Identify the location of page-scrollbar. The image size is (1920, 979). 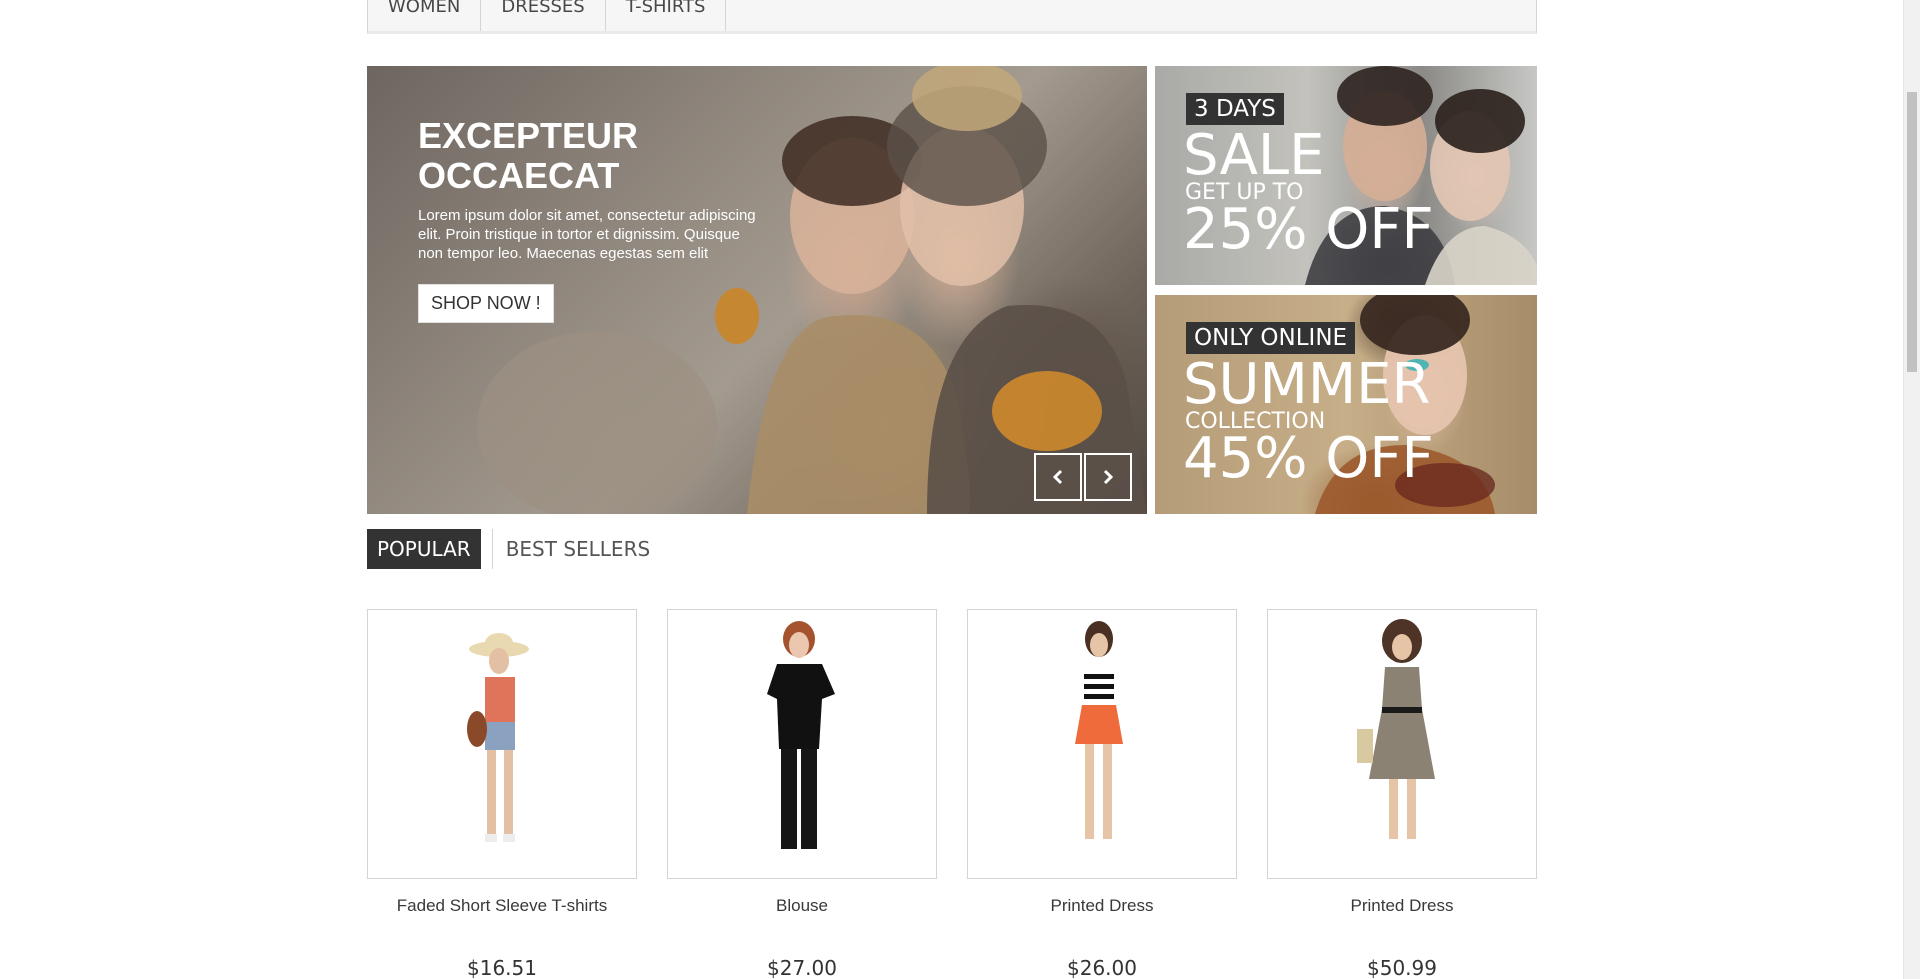
(1911, 489).